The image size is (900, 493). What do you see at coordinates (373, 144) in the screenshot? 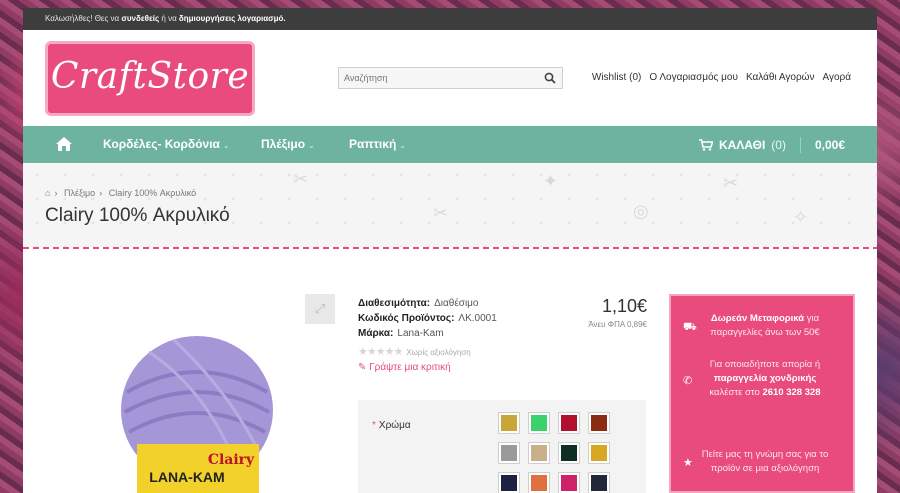
I see `nav-item-label: Ραπτική` at bounding box center [373, 144].